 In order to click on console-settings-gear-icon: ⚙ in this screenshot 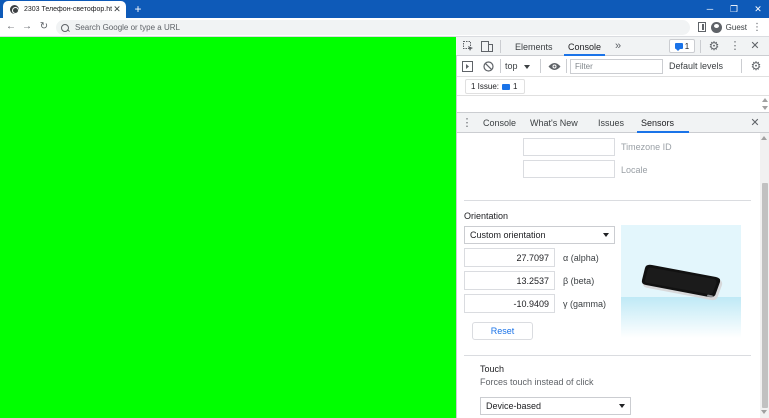, I will do `click(756, 66)`.